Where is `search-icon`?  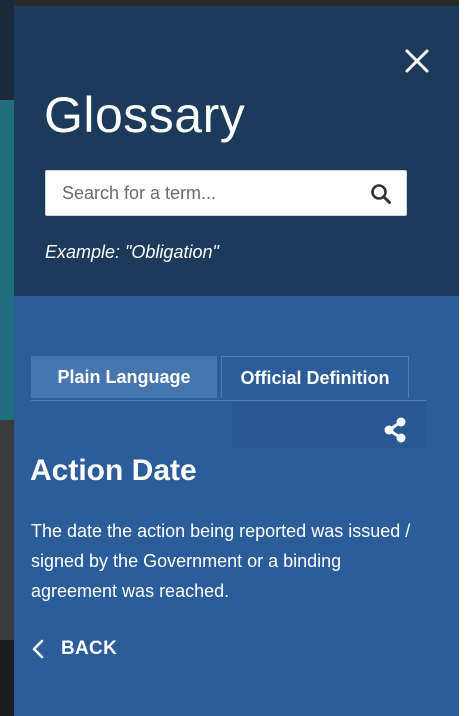 search-icon is located at coordinates (381, 194).